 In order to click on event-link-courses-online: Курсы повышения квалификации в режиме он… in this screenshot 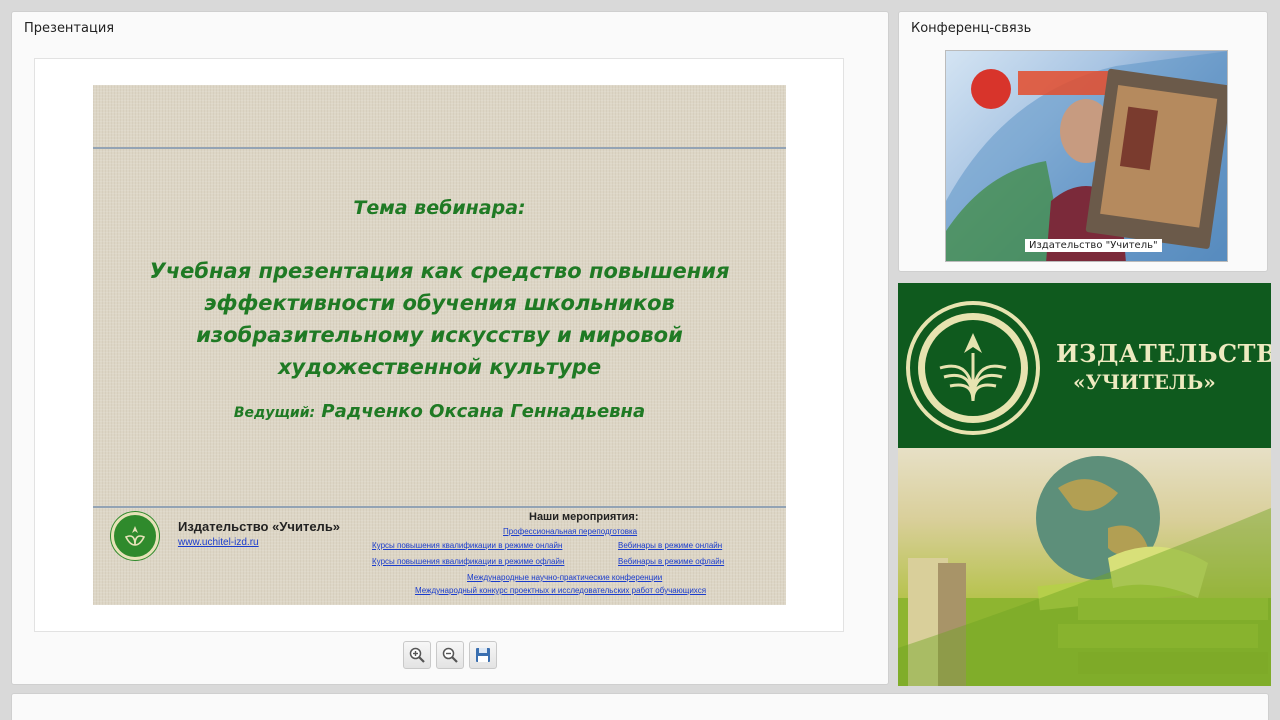, I will do `click(467, 545)`.